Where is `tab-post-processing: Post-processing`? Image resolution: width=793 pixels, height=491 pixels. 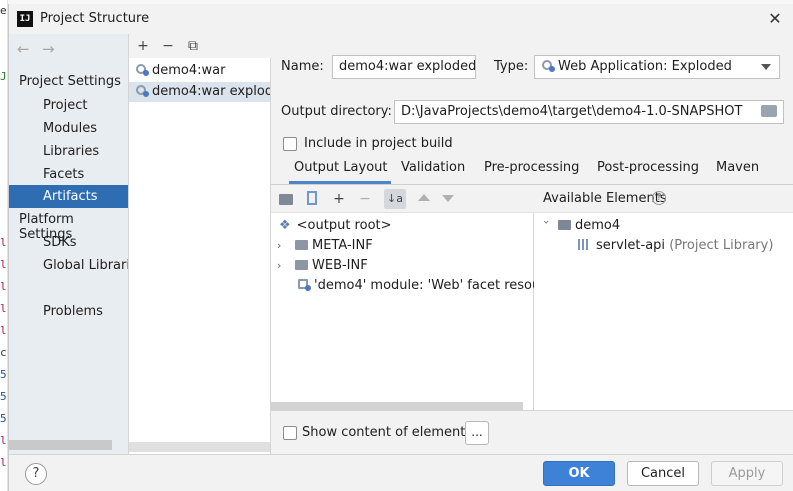 tab-post-processing: Post-processing is located at coordinates (648, 167).